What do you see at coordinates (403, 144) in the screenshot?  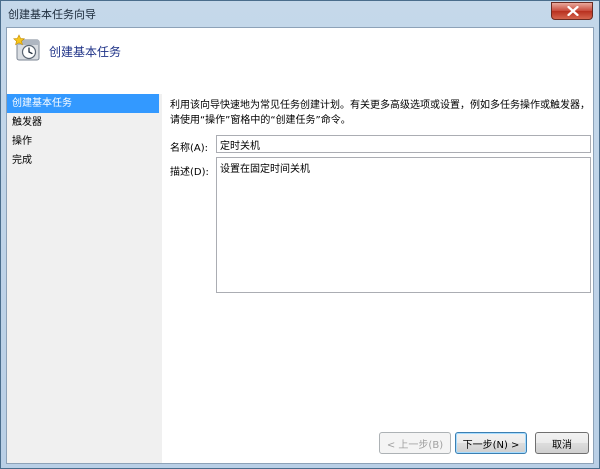 I see `name-input` at bounding box center [403, 144].